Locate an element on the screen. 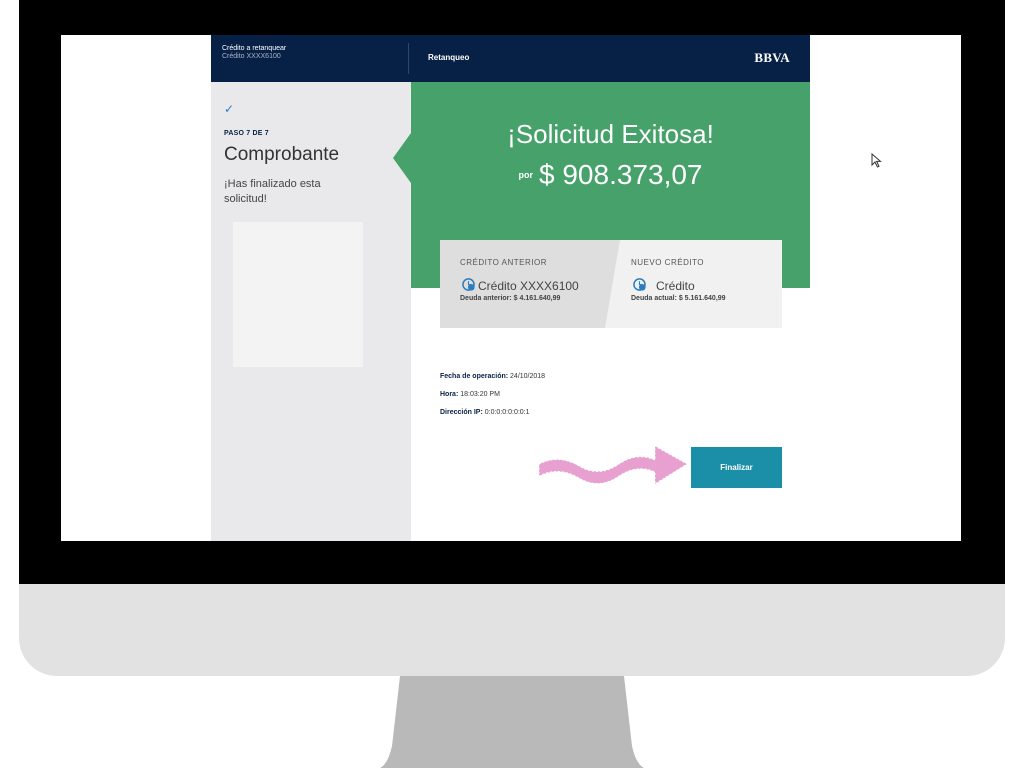  step-description: ¡Has finalizado esta solicitud! is located at coordinates (272, 191).